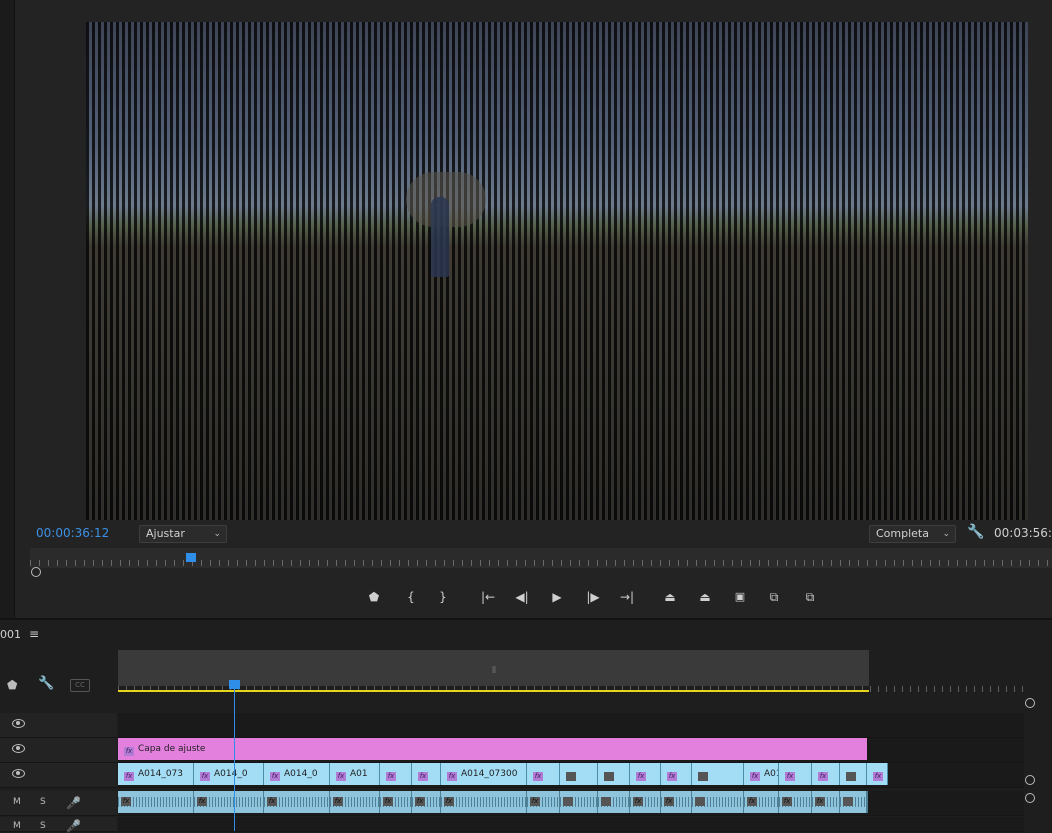 Image resolution: width=1052 pixels, height=833 pixels. I want to click on monitor-left-panel-edge, so click(7, 309).